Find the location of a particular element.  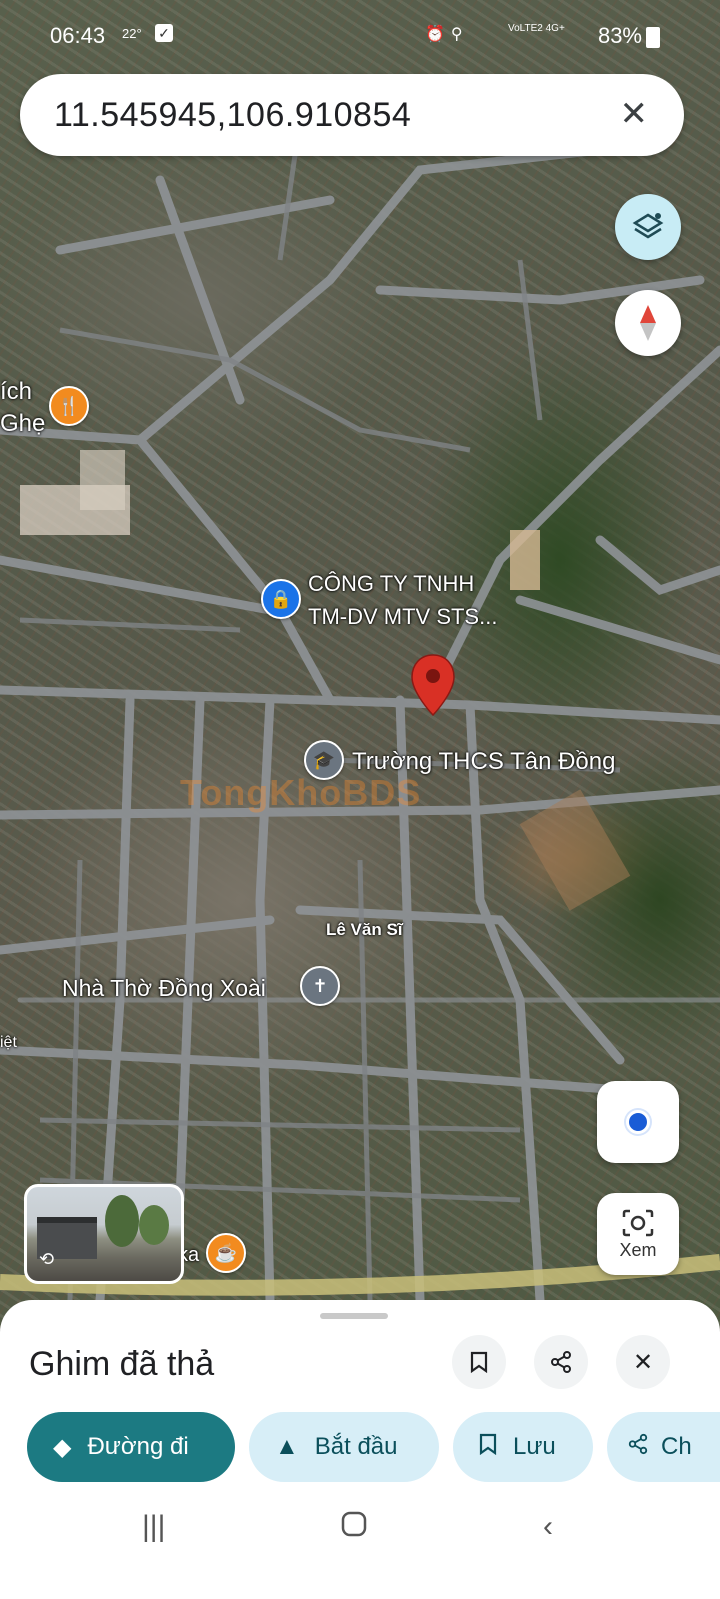

battery-icon is located at coordinates (653, 37).